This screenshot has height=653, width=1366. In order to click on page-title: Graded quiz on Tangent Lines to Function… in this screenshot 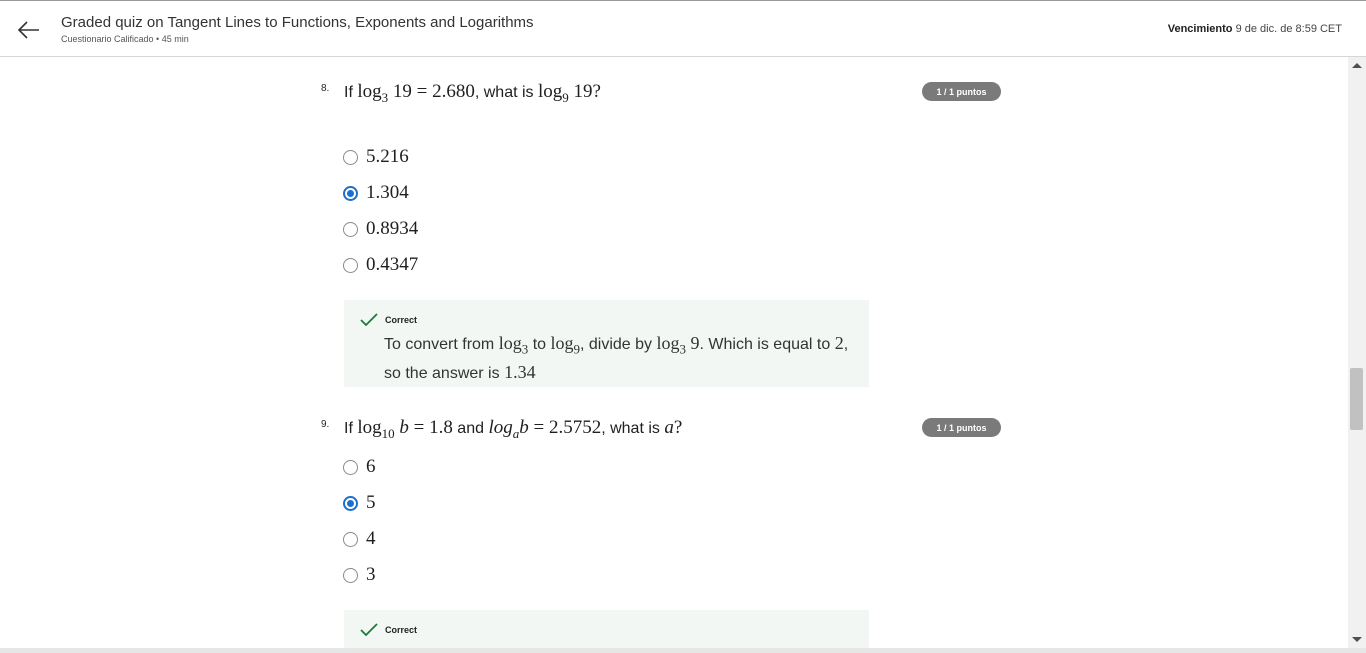, I will do `click(297, 22)`.